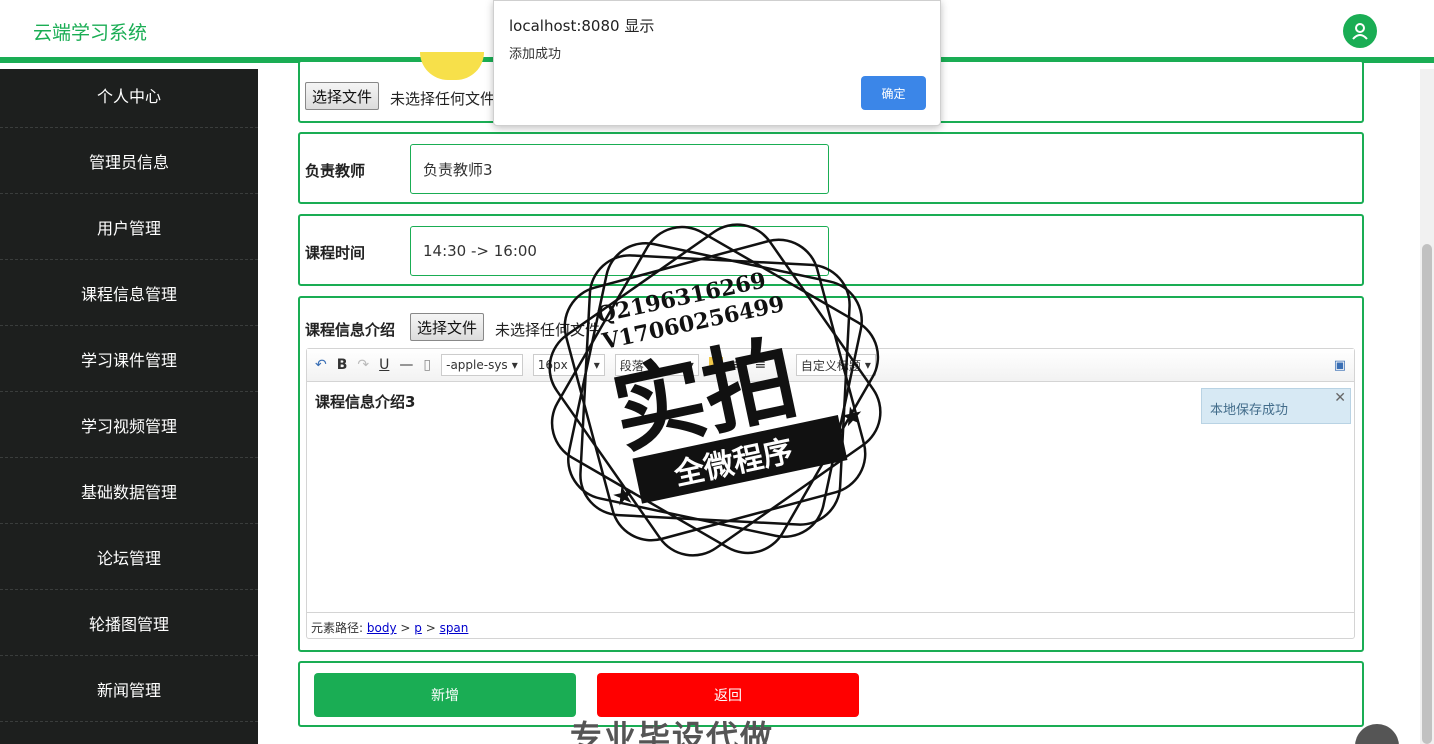 This screenshot has width=1434, height=744. I want to click on sidebar-item-label: 论坛管理, so click(128, 558).